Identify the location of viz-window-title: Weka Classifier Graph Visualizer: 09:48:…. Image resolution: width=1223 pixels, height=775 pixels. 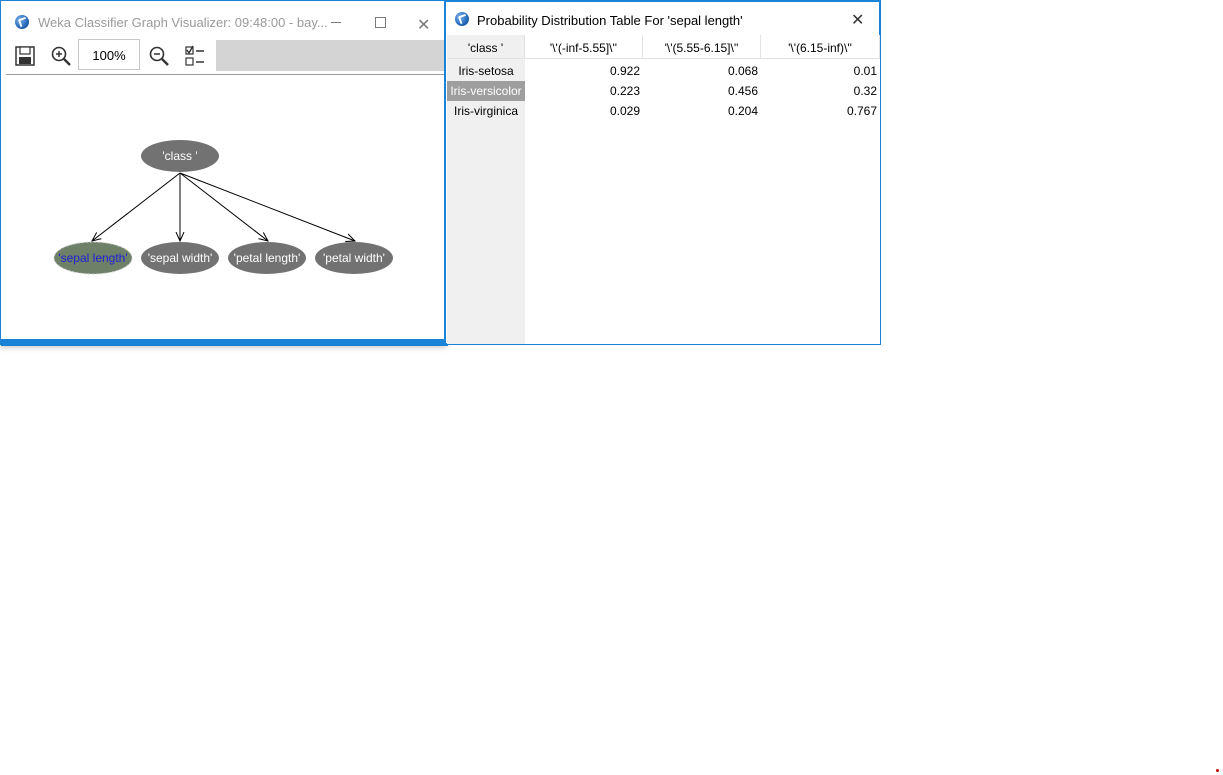
(183, 22).